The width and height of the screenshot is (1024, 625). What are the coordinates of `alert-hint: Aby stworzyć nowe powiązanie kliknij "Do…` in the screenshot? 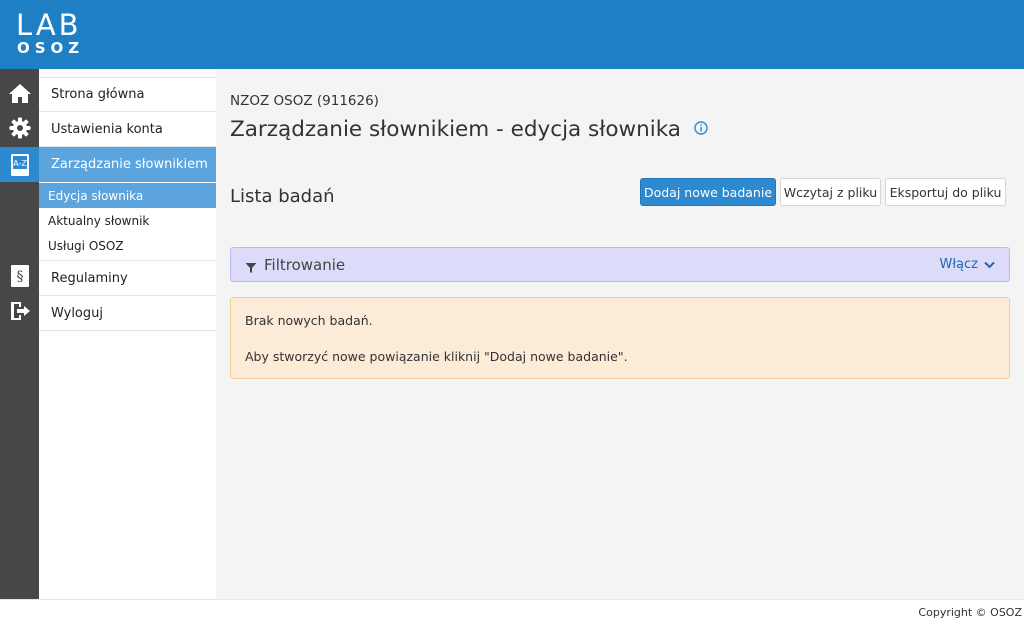 It's located at (436, 356).